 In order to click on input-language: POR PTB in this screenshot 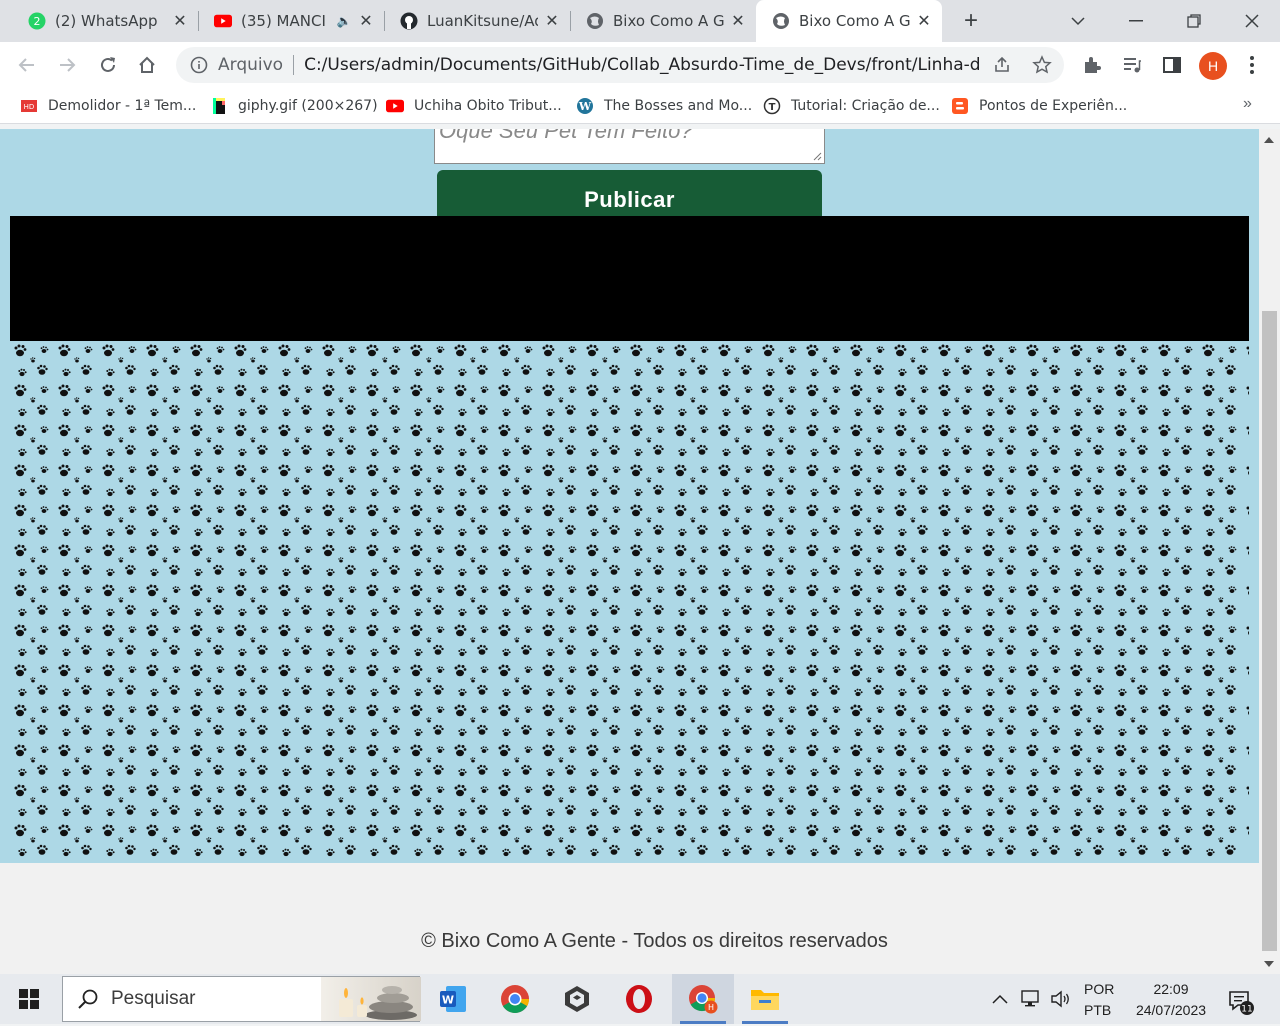, I will do `click(1099, 1000)`.